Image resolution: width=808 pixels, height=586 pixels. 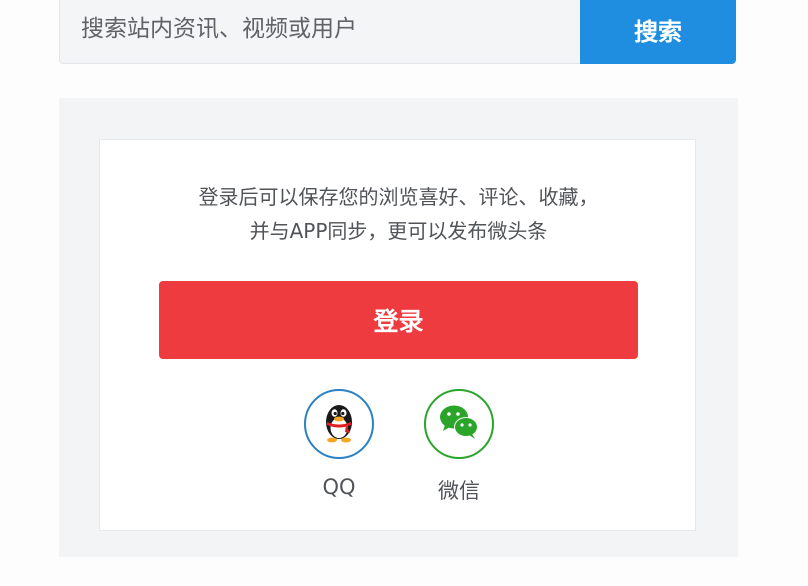 I want to click on login-tip: 登录后可以保存您的浏览喜好、评论、收藏， 并与APP同步，更可以发布微头条, so click(x=398, y=214).